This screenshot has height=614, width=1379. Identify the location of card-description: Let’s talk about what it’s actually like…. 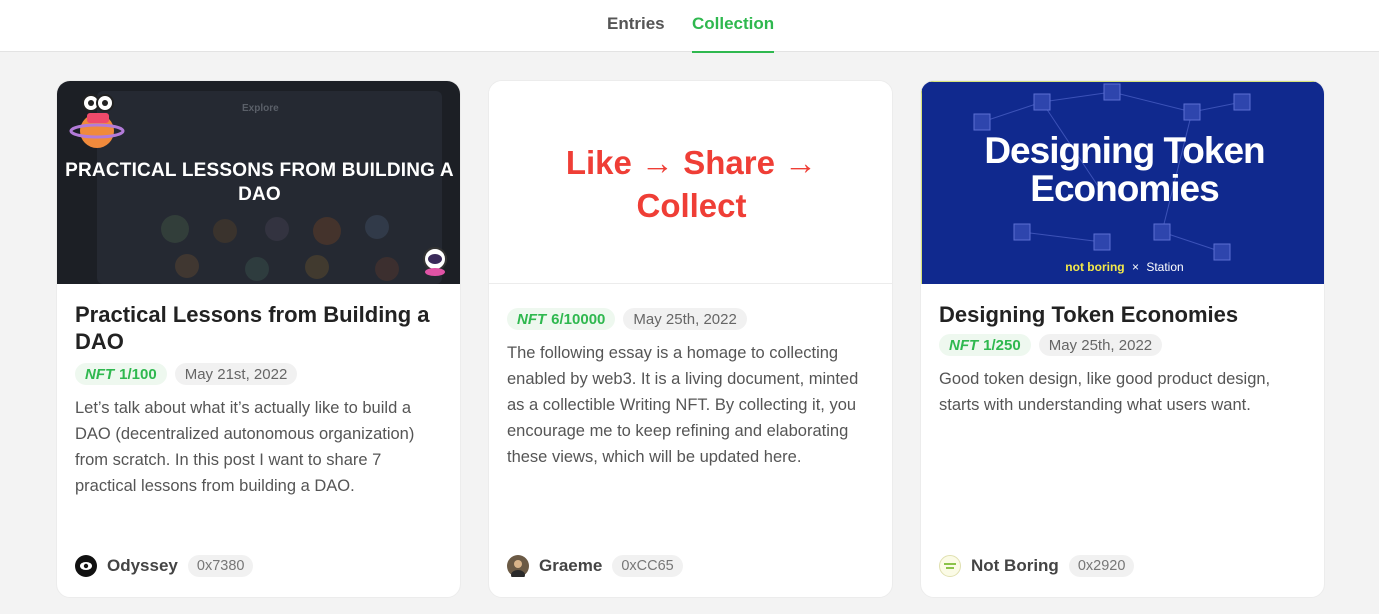
(245, 447).